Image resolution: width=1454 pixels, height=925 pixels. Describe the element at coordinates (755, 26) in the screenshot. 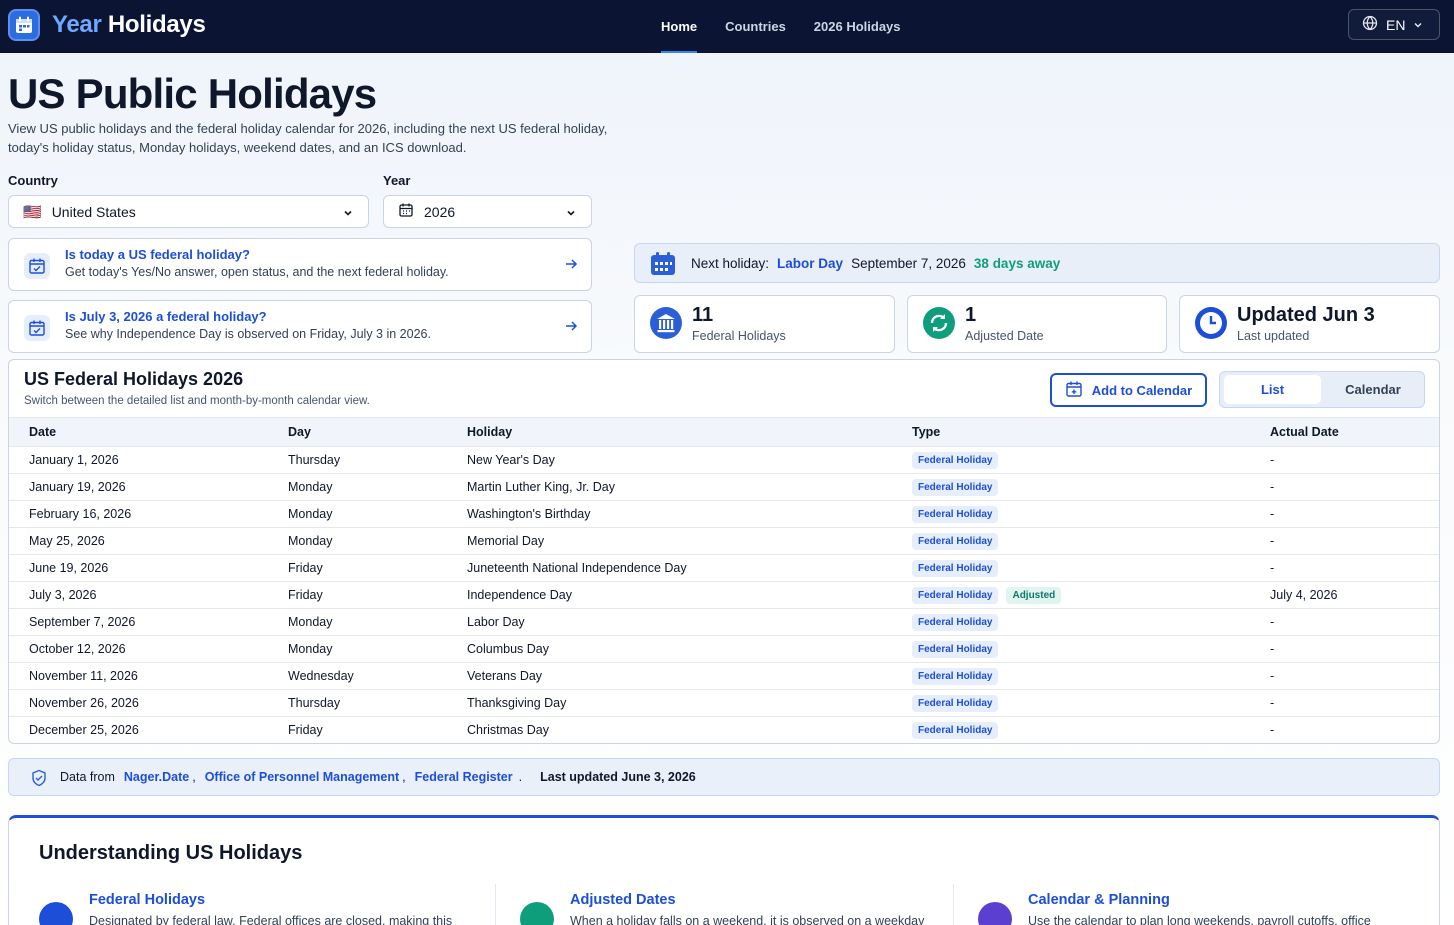

I see `nav-link-countries: Countries` at that location.